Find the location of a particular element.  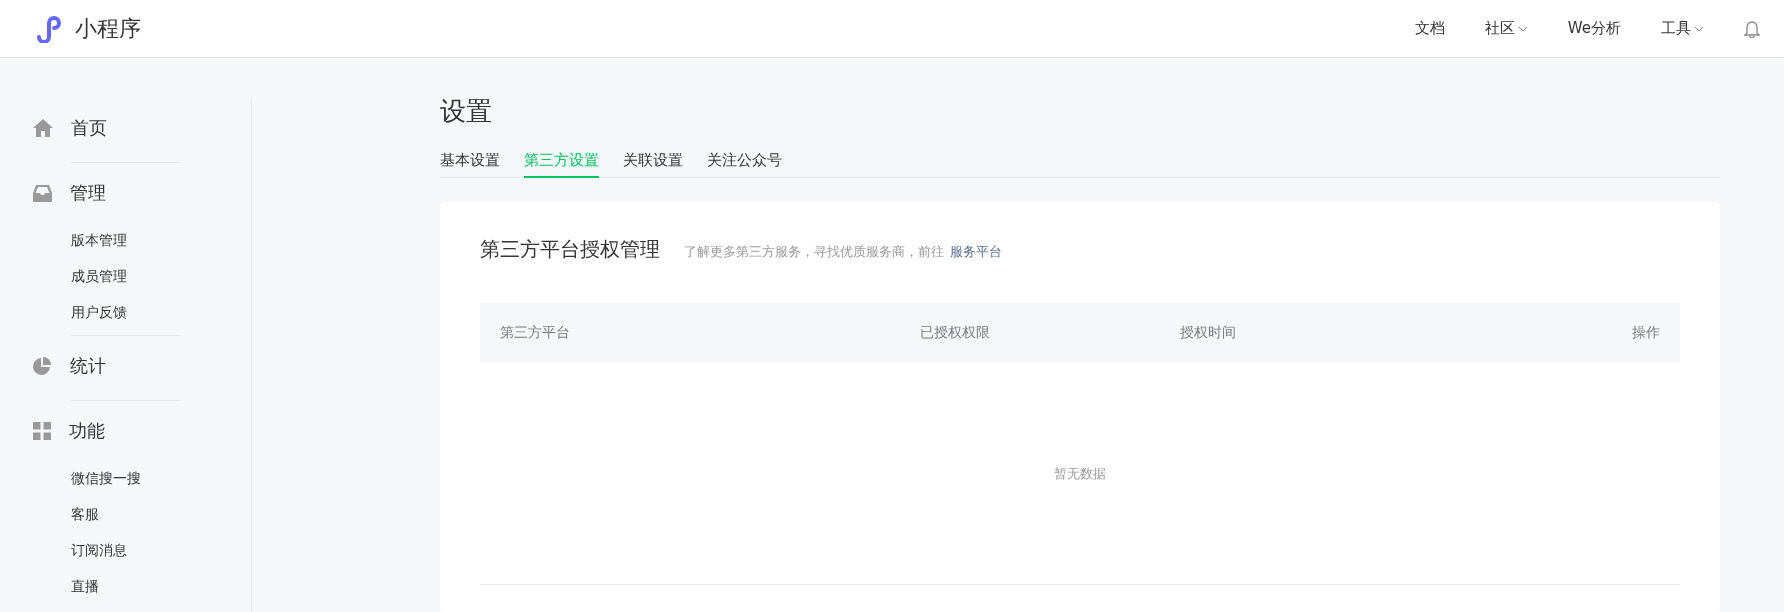

sidebar-subitem: 微信搜一搜 is located at coordinates (142, 479).